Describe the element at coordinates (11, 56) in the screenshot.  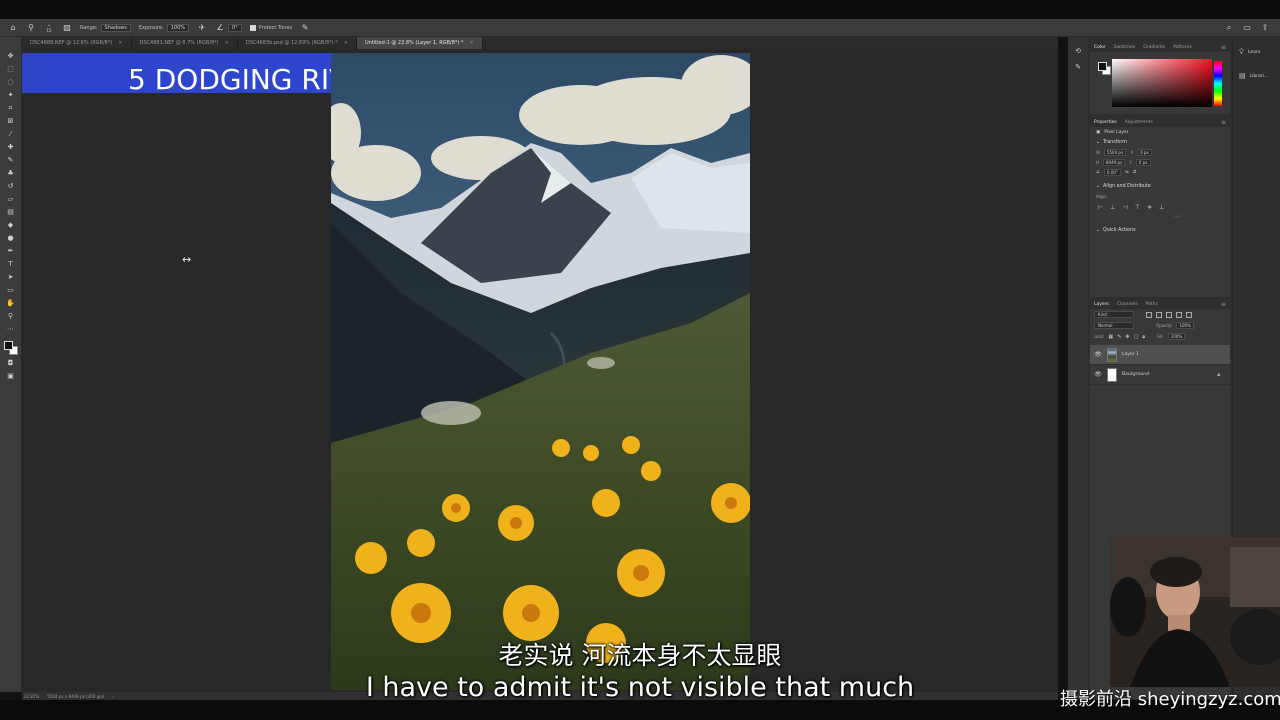
I see `move-tool-icon: ✥` at that location.